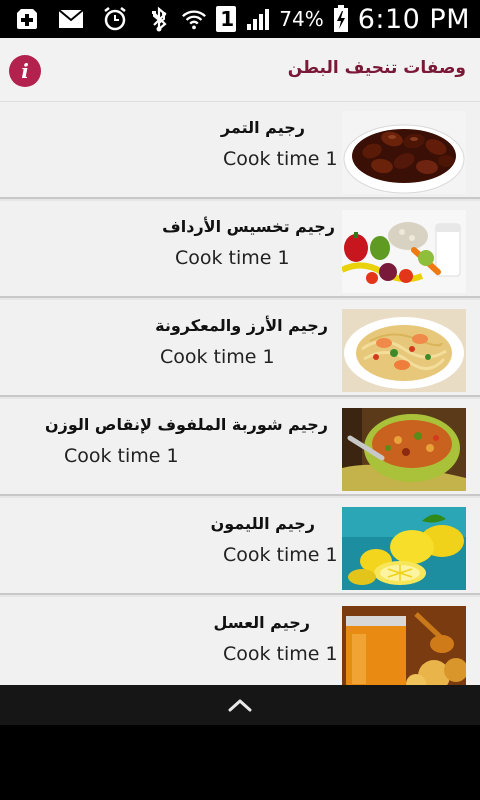 The image size is (480, 800). I want to click on shrimp-pasta-thumbnail, so click(404, 350).